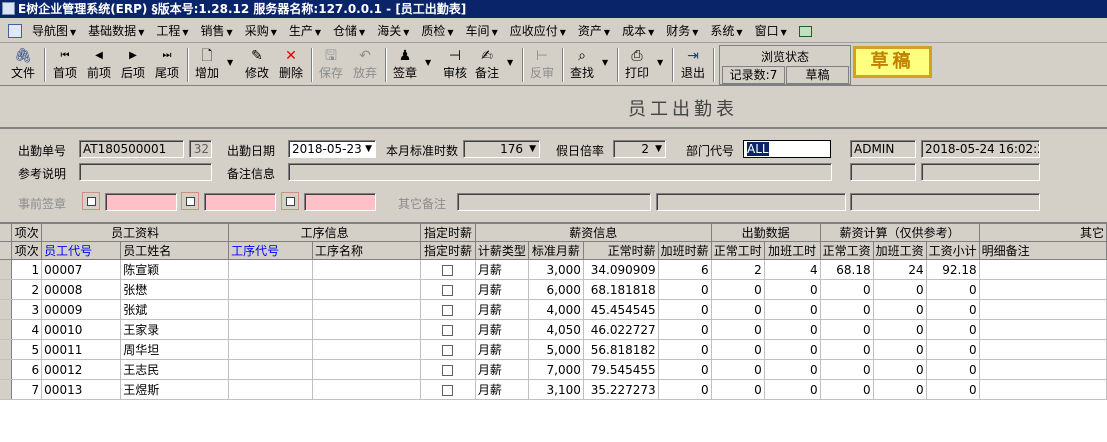 The width and height of the screenshot is (1107, 442). What do you see at coordinates (726, 30) in the screenshot?
I see `menu-item-system: 系统 ▼` at bounding box center [726, 30].